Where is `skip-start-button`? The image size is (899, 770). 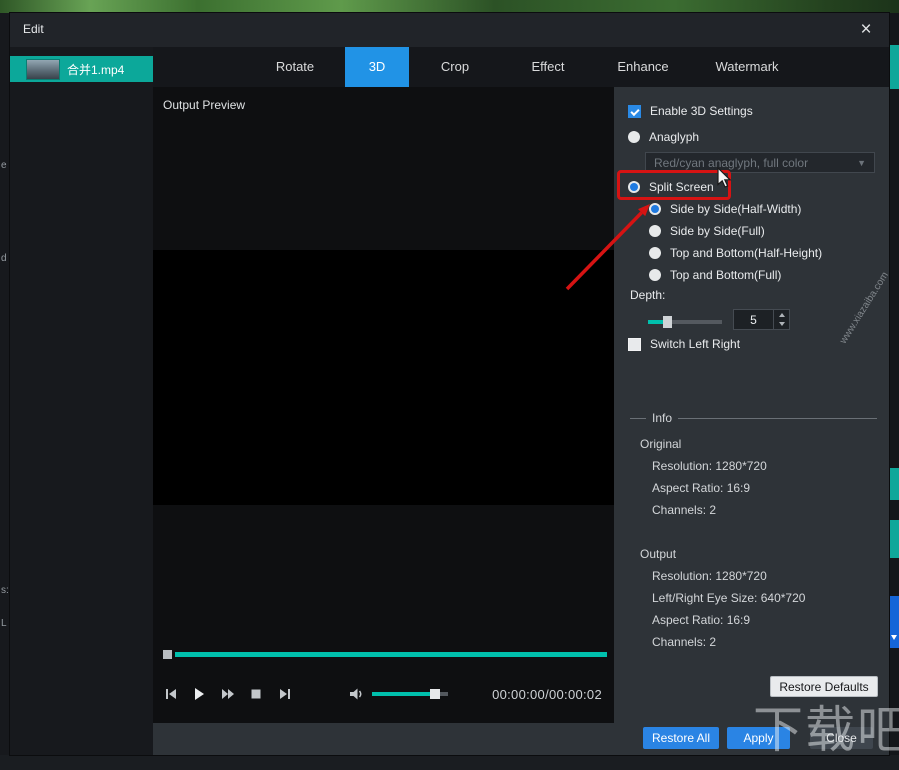 skip-start-button is located at coordinates (171, 694).